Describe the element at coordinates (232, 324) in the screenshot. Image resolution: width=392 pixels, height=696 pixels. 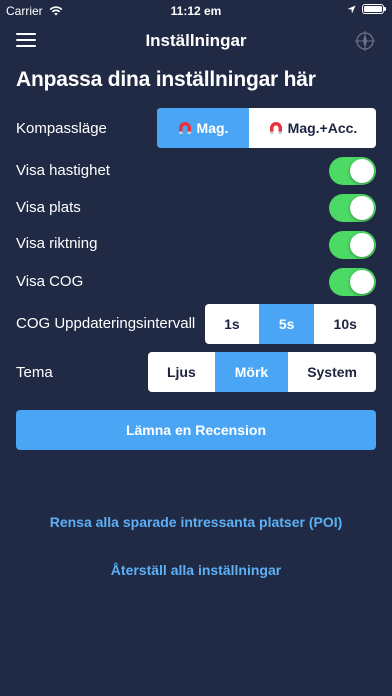
I see `cog-interval-1s-option: 1s` at that location.